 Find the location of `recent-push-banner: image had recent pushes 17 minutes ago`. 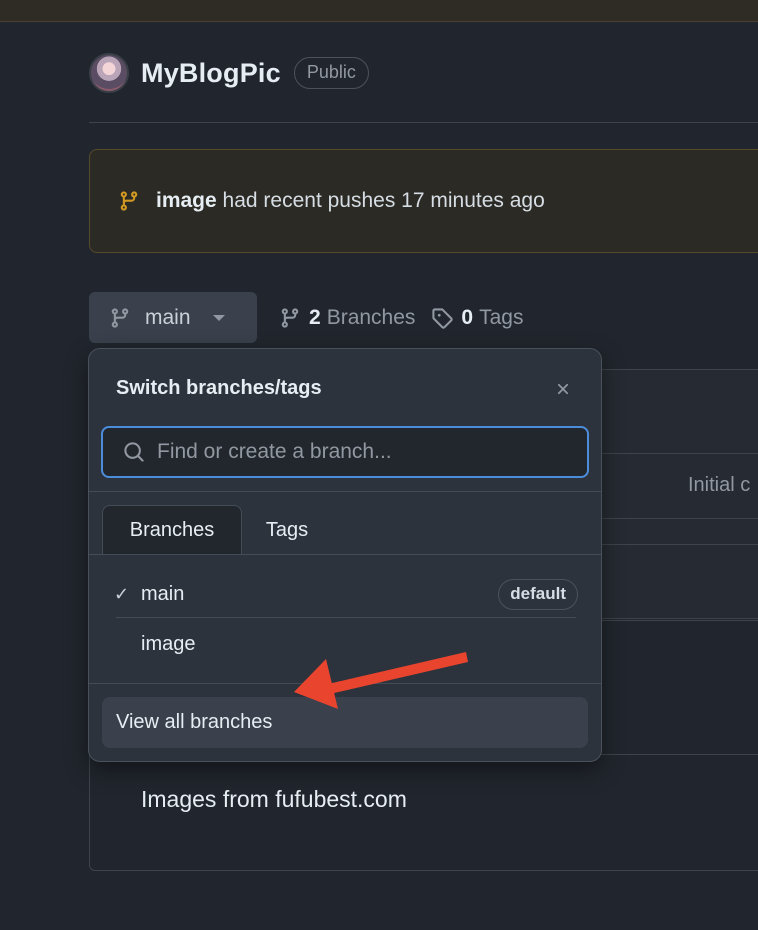

recent-push-banner: image had recent pushes 17 minutes ago is located at coordinates (423, 201).